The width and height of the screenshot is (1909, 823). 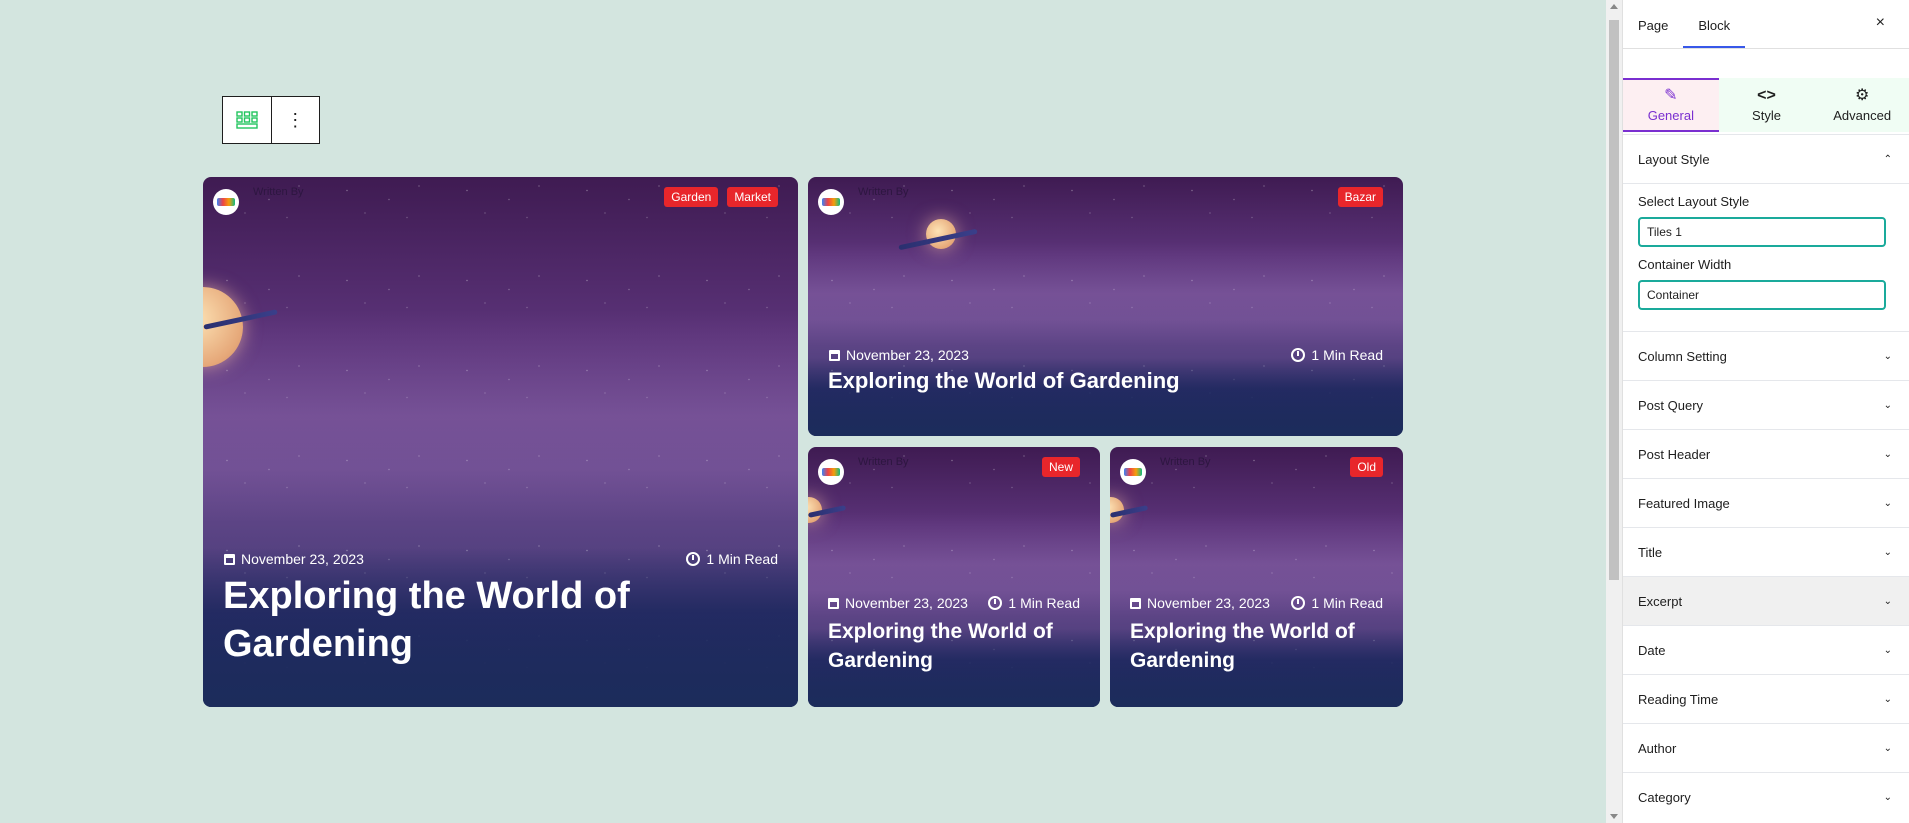 I want to click on chevron-up-icon: ⌃, so click(x=1887, y=159).